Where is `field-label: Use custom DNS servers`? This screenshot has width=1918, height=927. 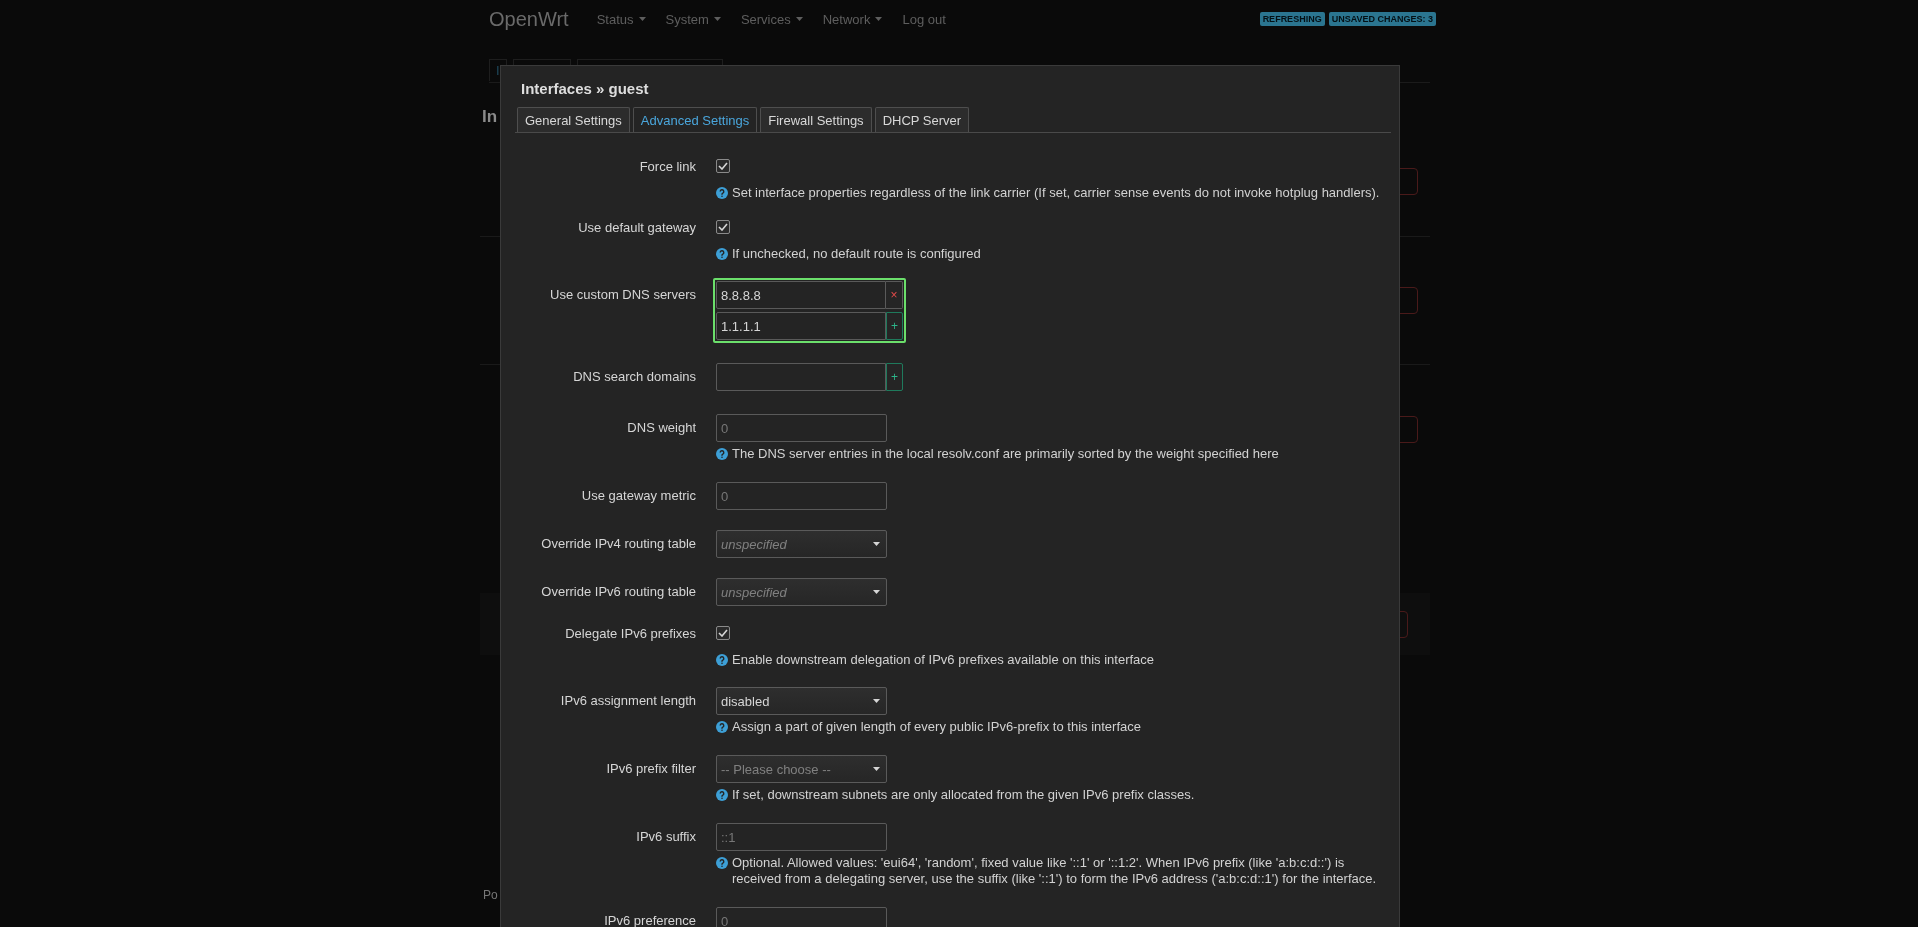
field-label: Use custom DNS servers is located at coordinates (622, 295).